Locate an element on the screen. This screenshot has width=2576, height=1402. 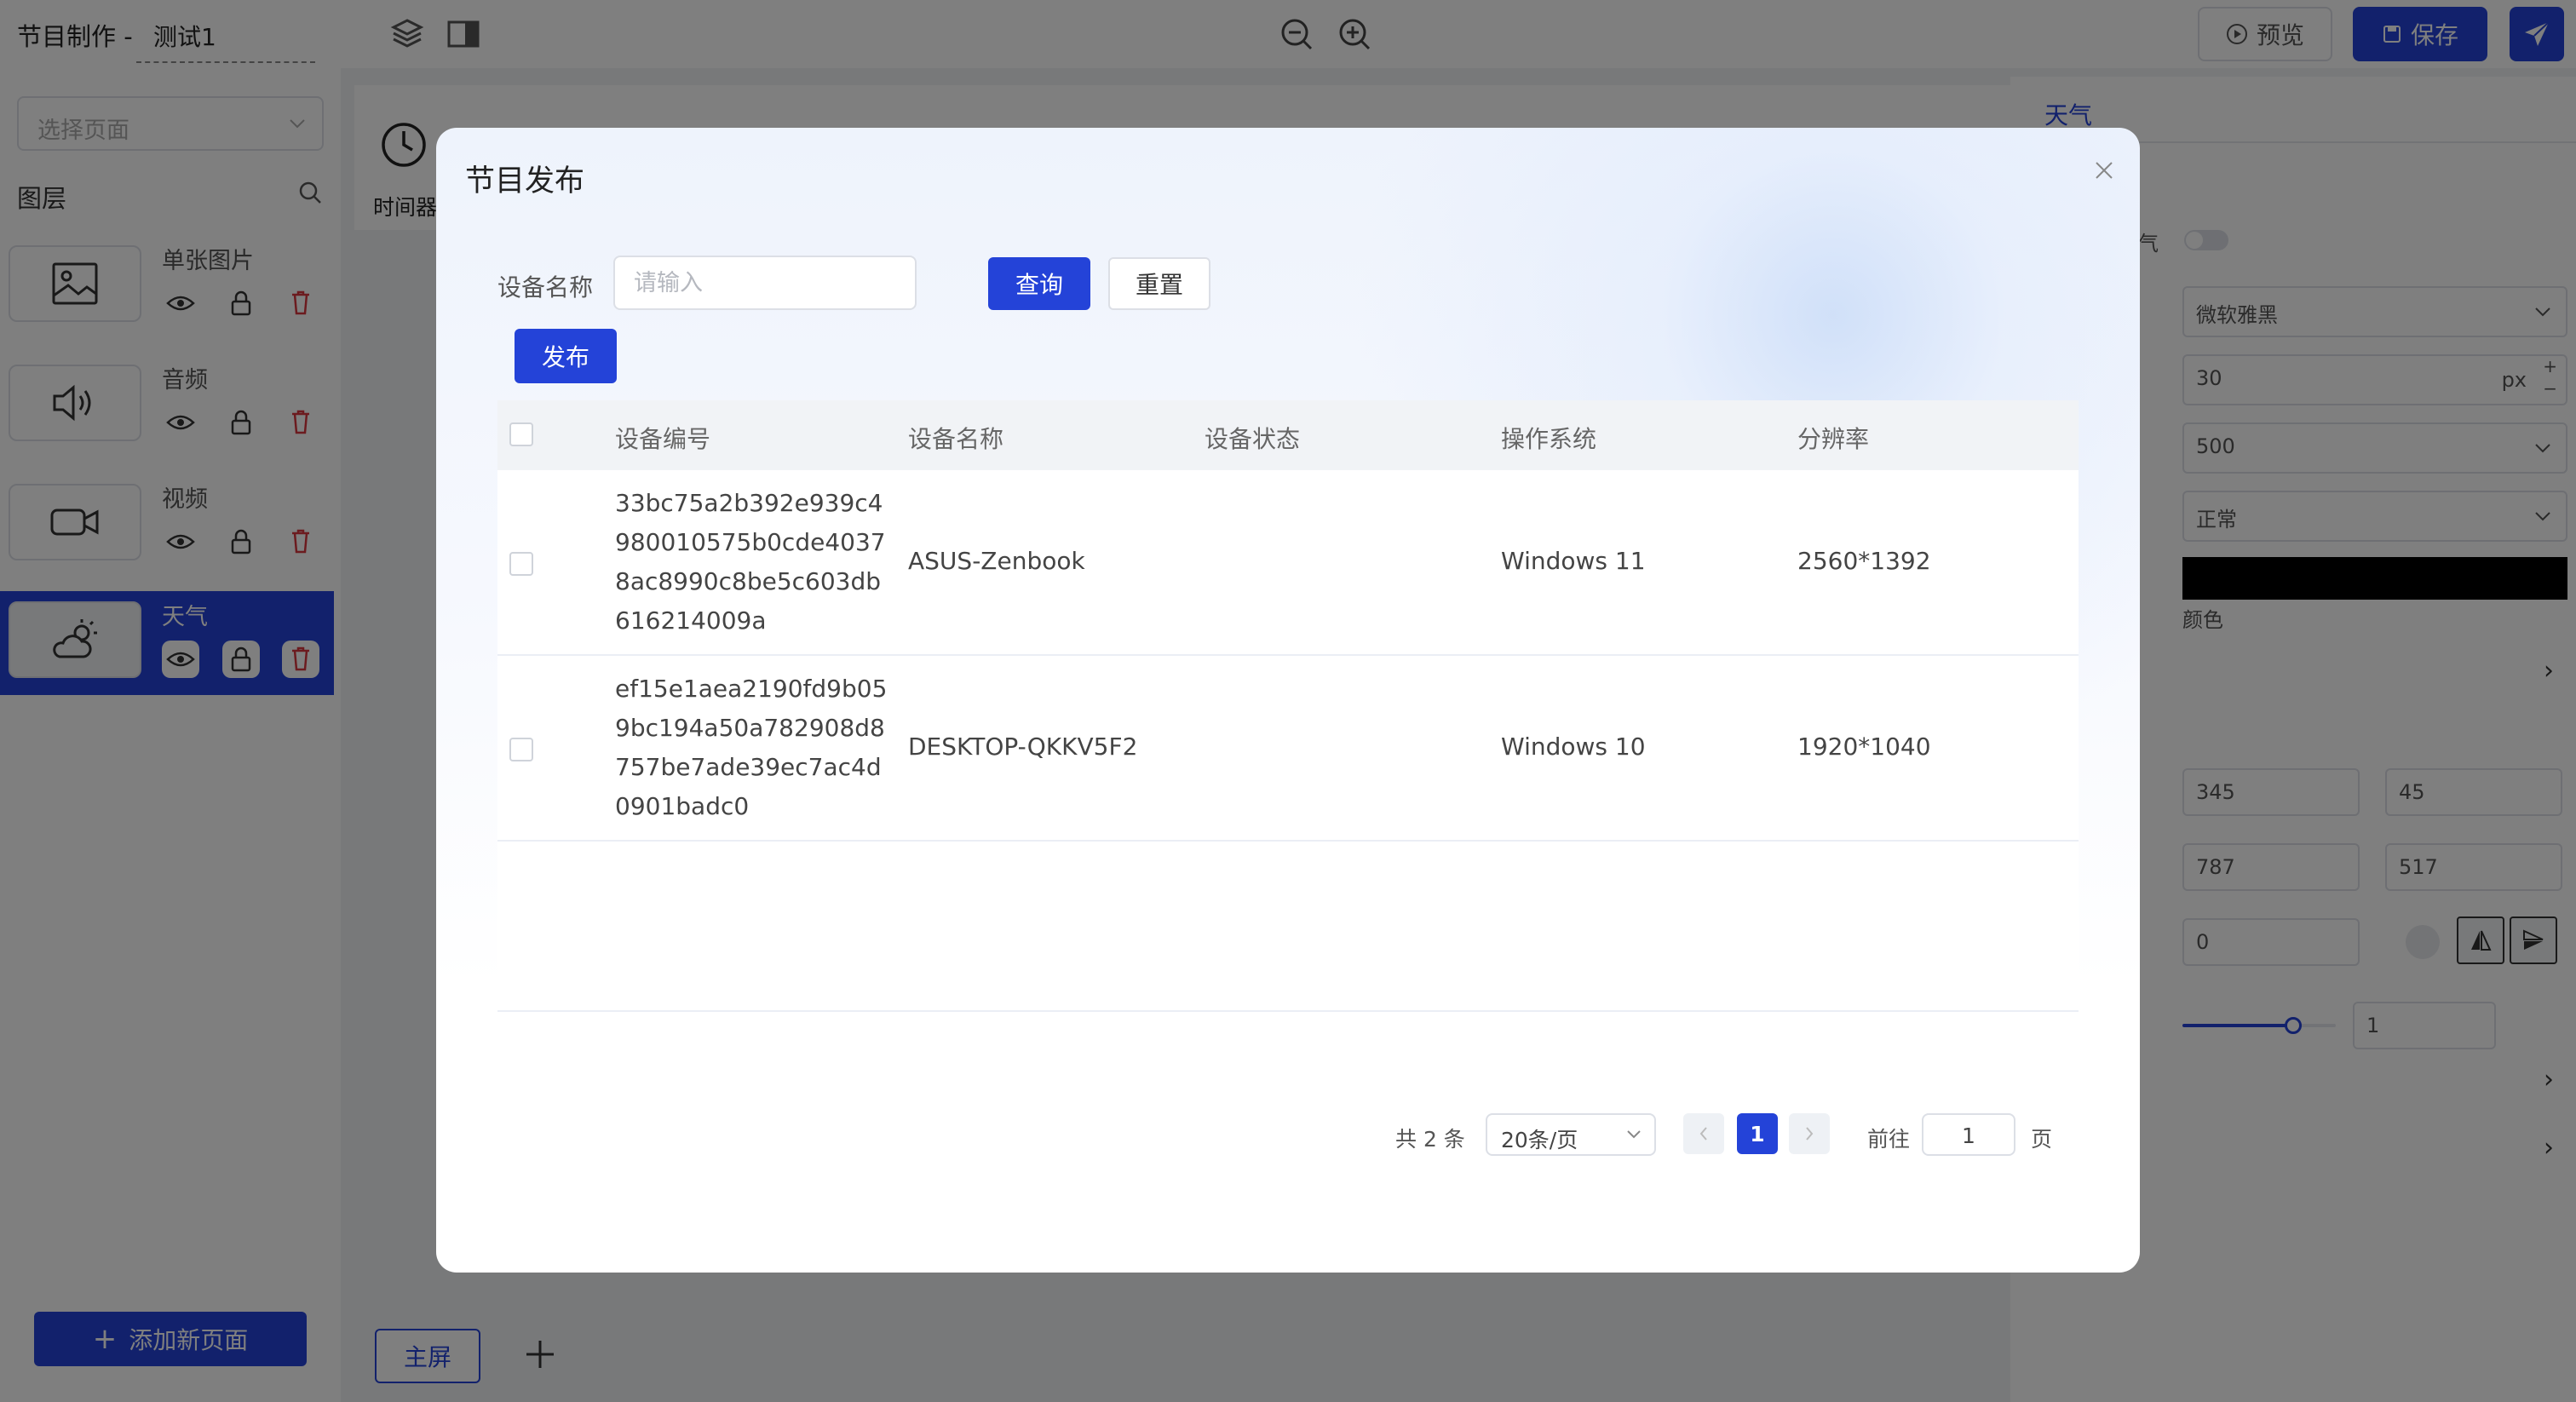
column-header: 操作系统 is located at coordinates (1549, 438).